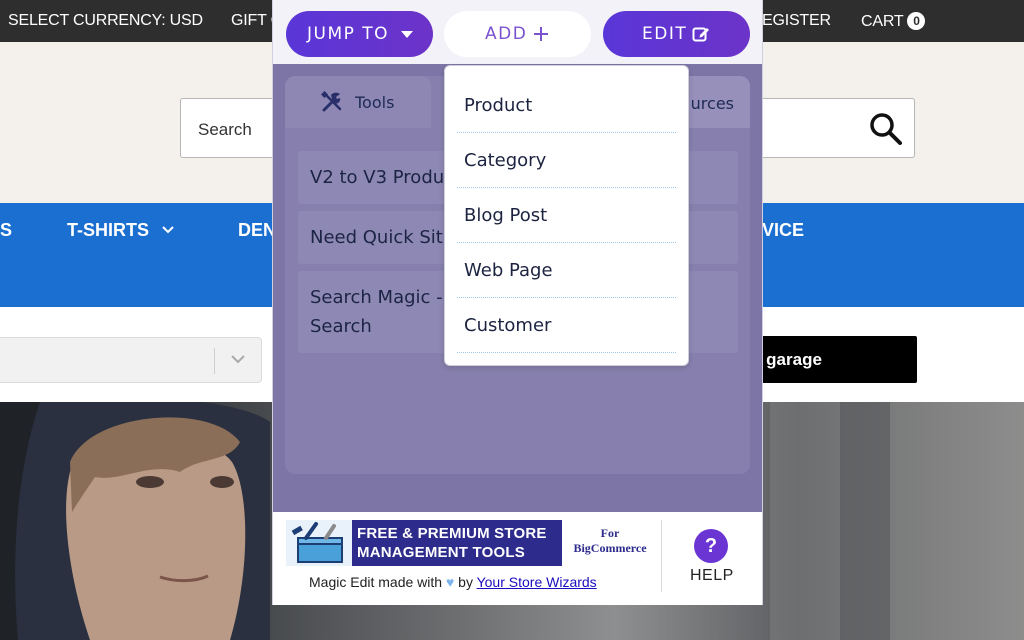 The height and width of the screenshot is (640, 1024). What do you see at coordinates (566, 270) in the screenshot?
I see `menu-item-web-page: Web Page` at bounding box center [566, 270].